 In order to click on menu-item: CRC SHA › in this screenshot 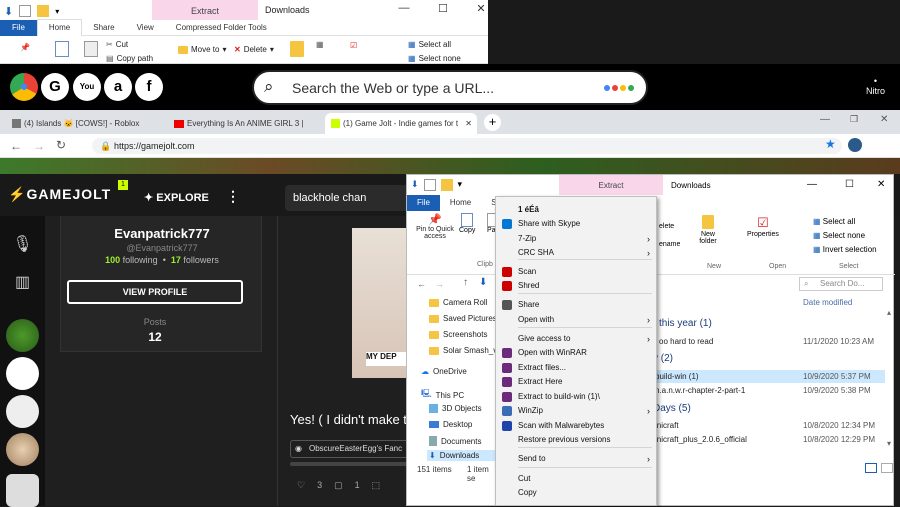, I will do `click(576, 253)`.